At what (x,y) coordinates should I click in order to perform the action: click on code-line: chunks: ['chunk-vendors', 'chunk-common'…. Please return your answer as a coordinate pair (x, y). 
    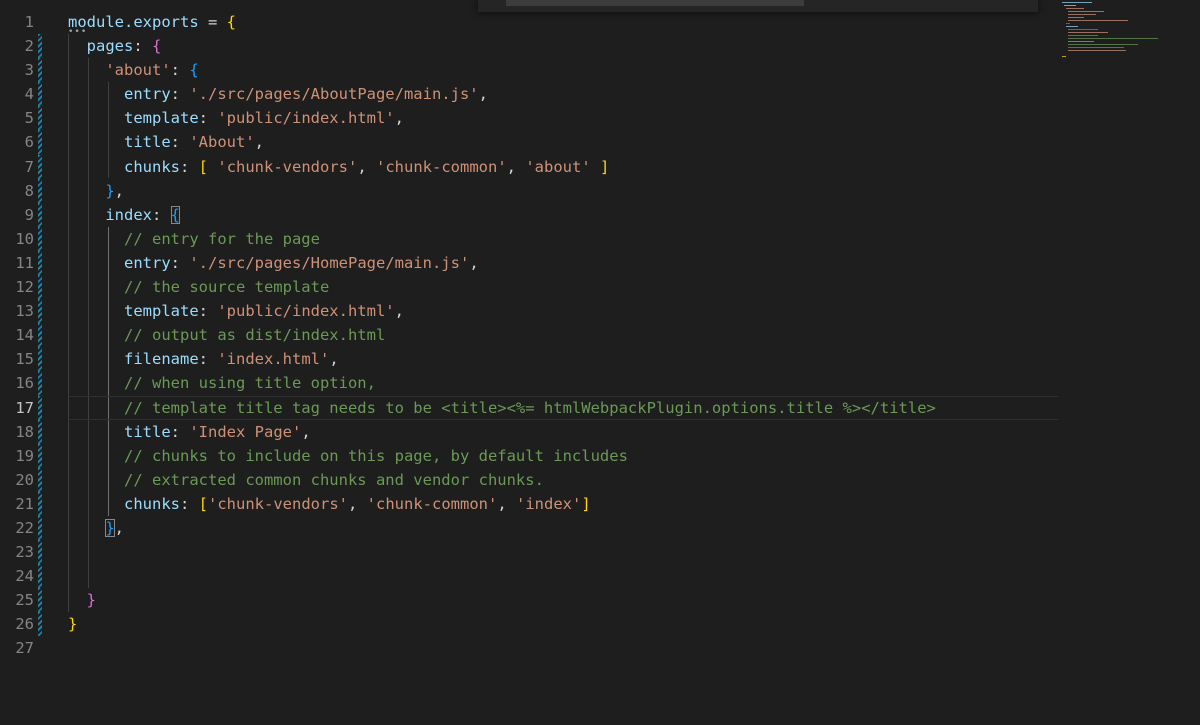
    Looking at the image, I should click on (563, 504).